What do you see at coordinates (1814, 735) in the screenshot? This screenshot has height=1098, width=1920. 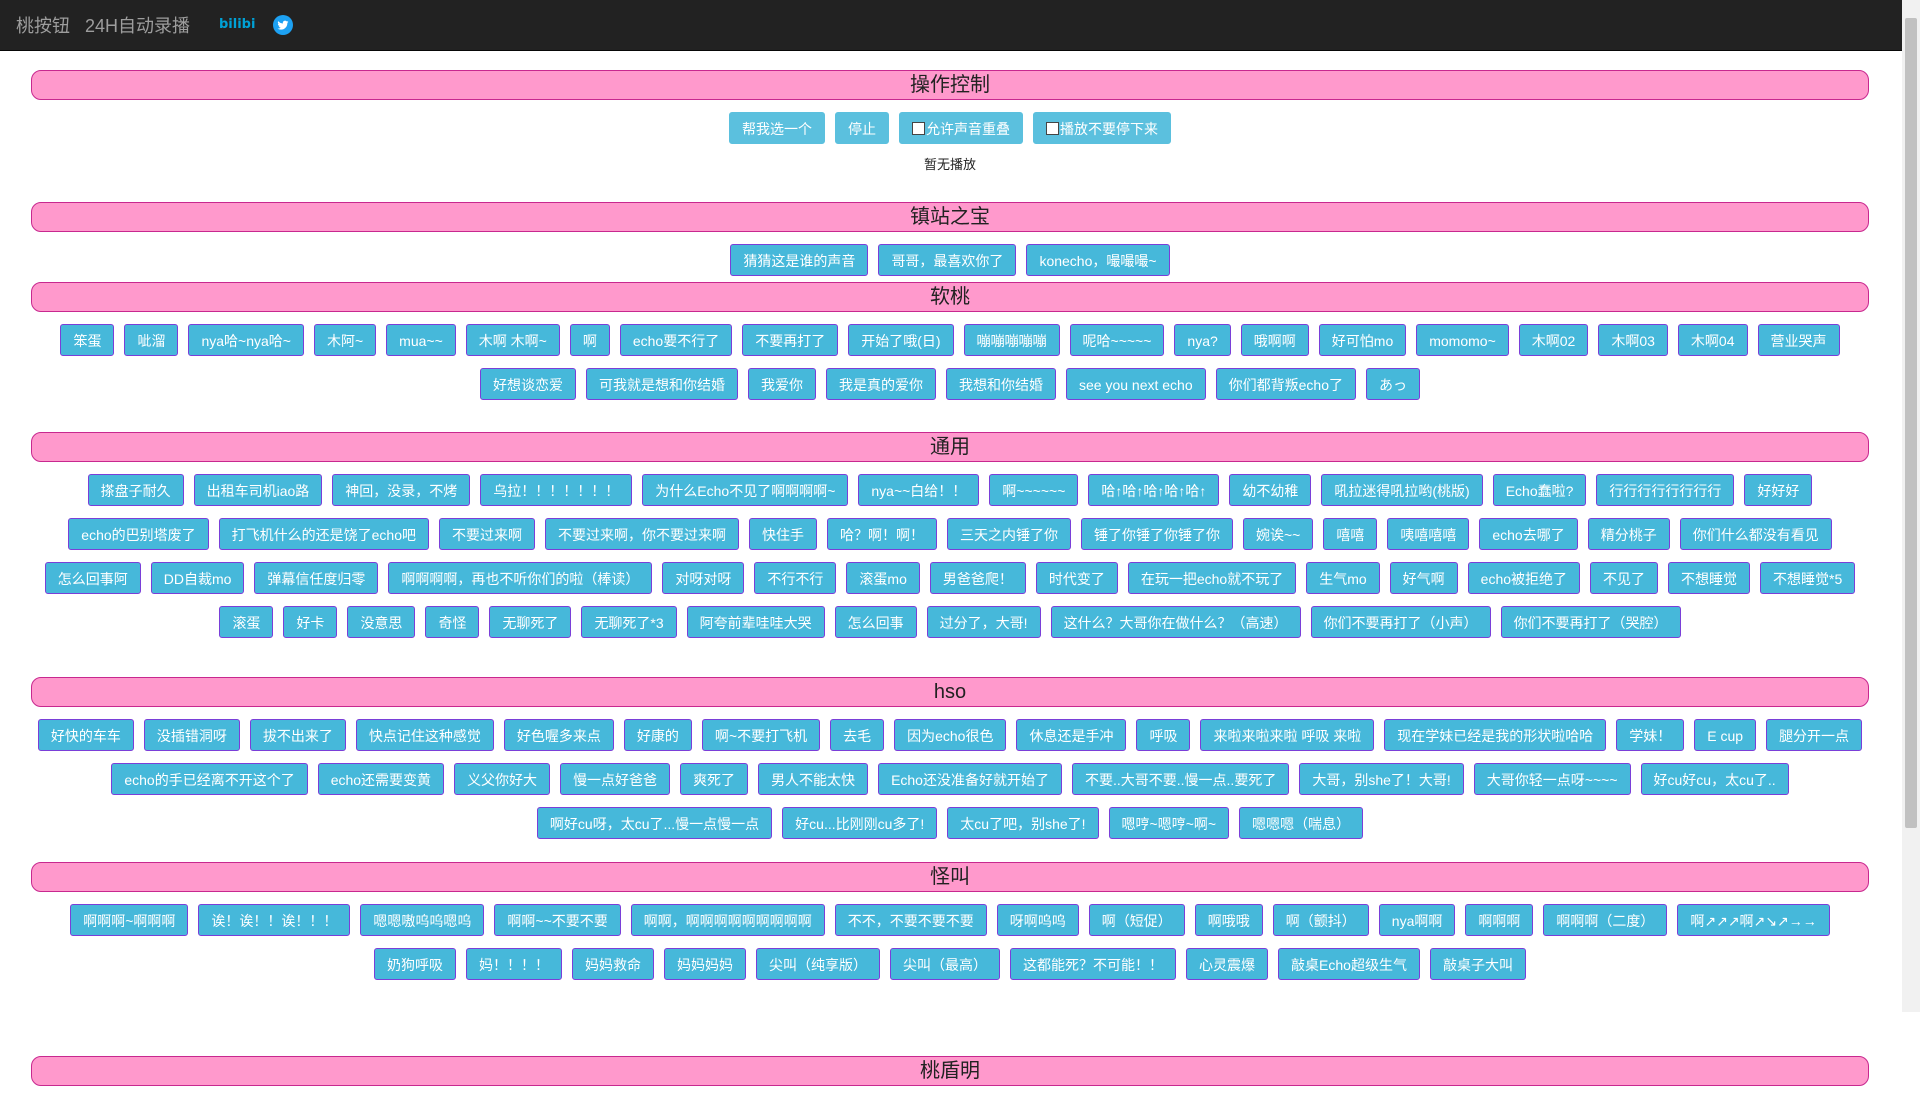 I see `sound-button: 腿分开一点` at bounding box center [1814, 735].